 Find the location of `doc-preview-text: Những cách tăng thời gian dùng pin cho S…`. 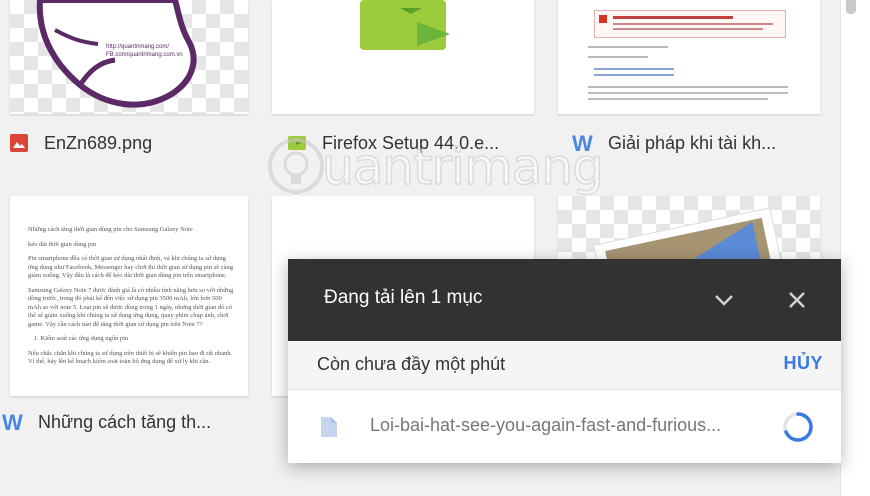

doc-preview-text: Những cách tăng thời gian dùng pin cho S… is located at coordinates (131, 299).